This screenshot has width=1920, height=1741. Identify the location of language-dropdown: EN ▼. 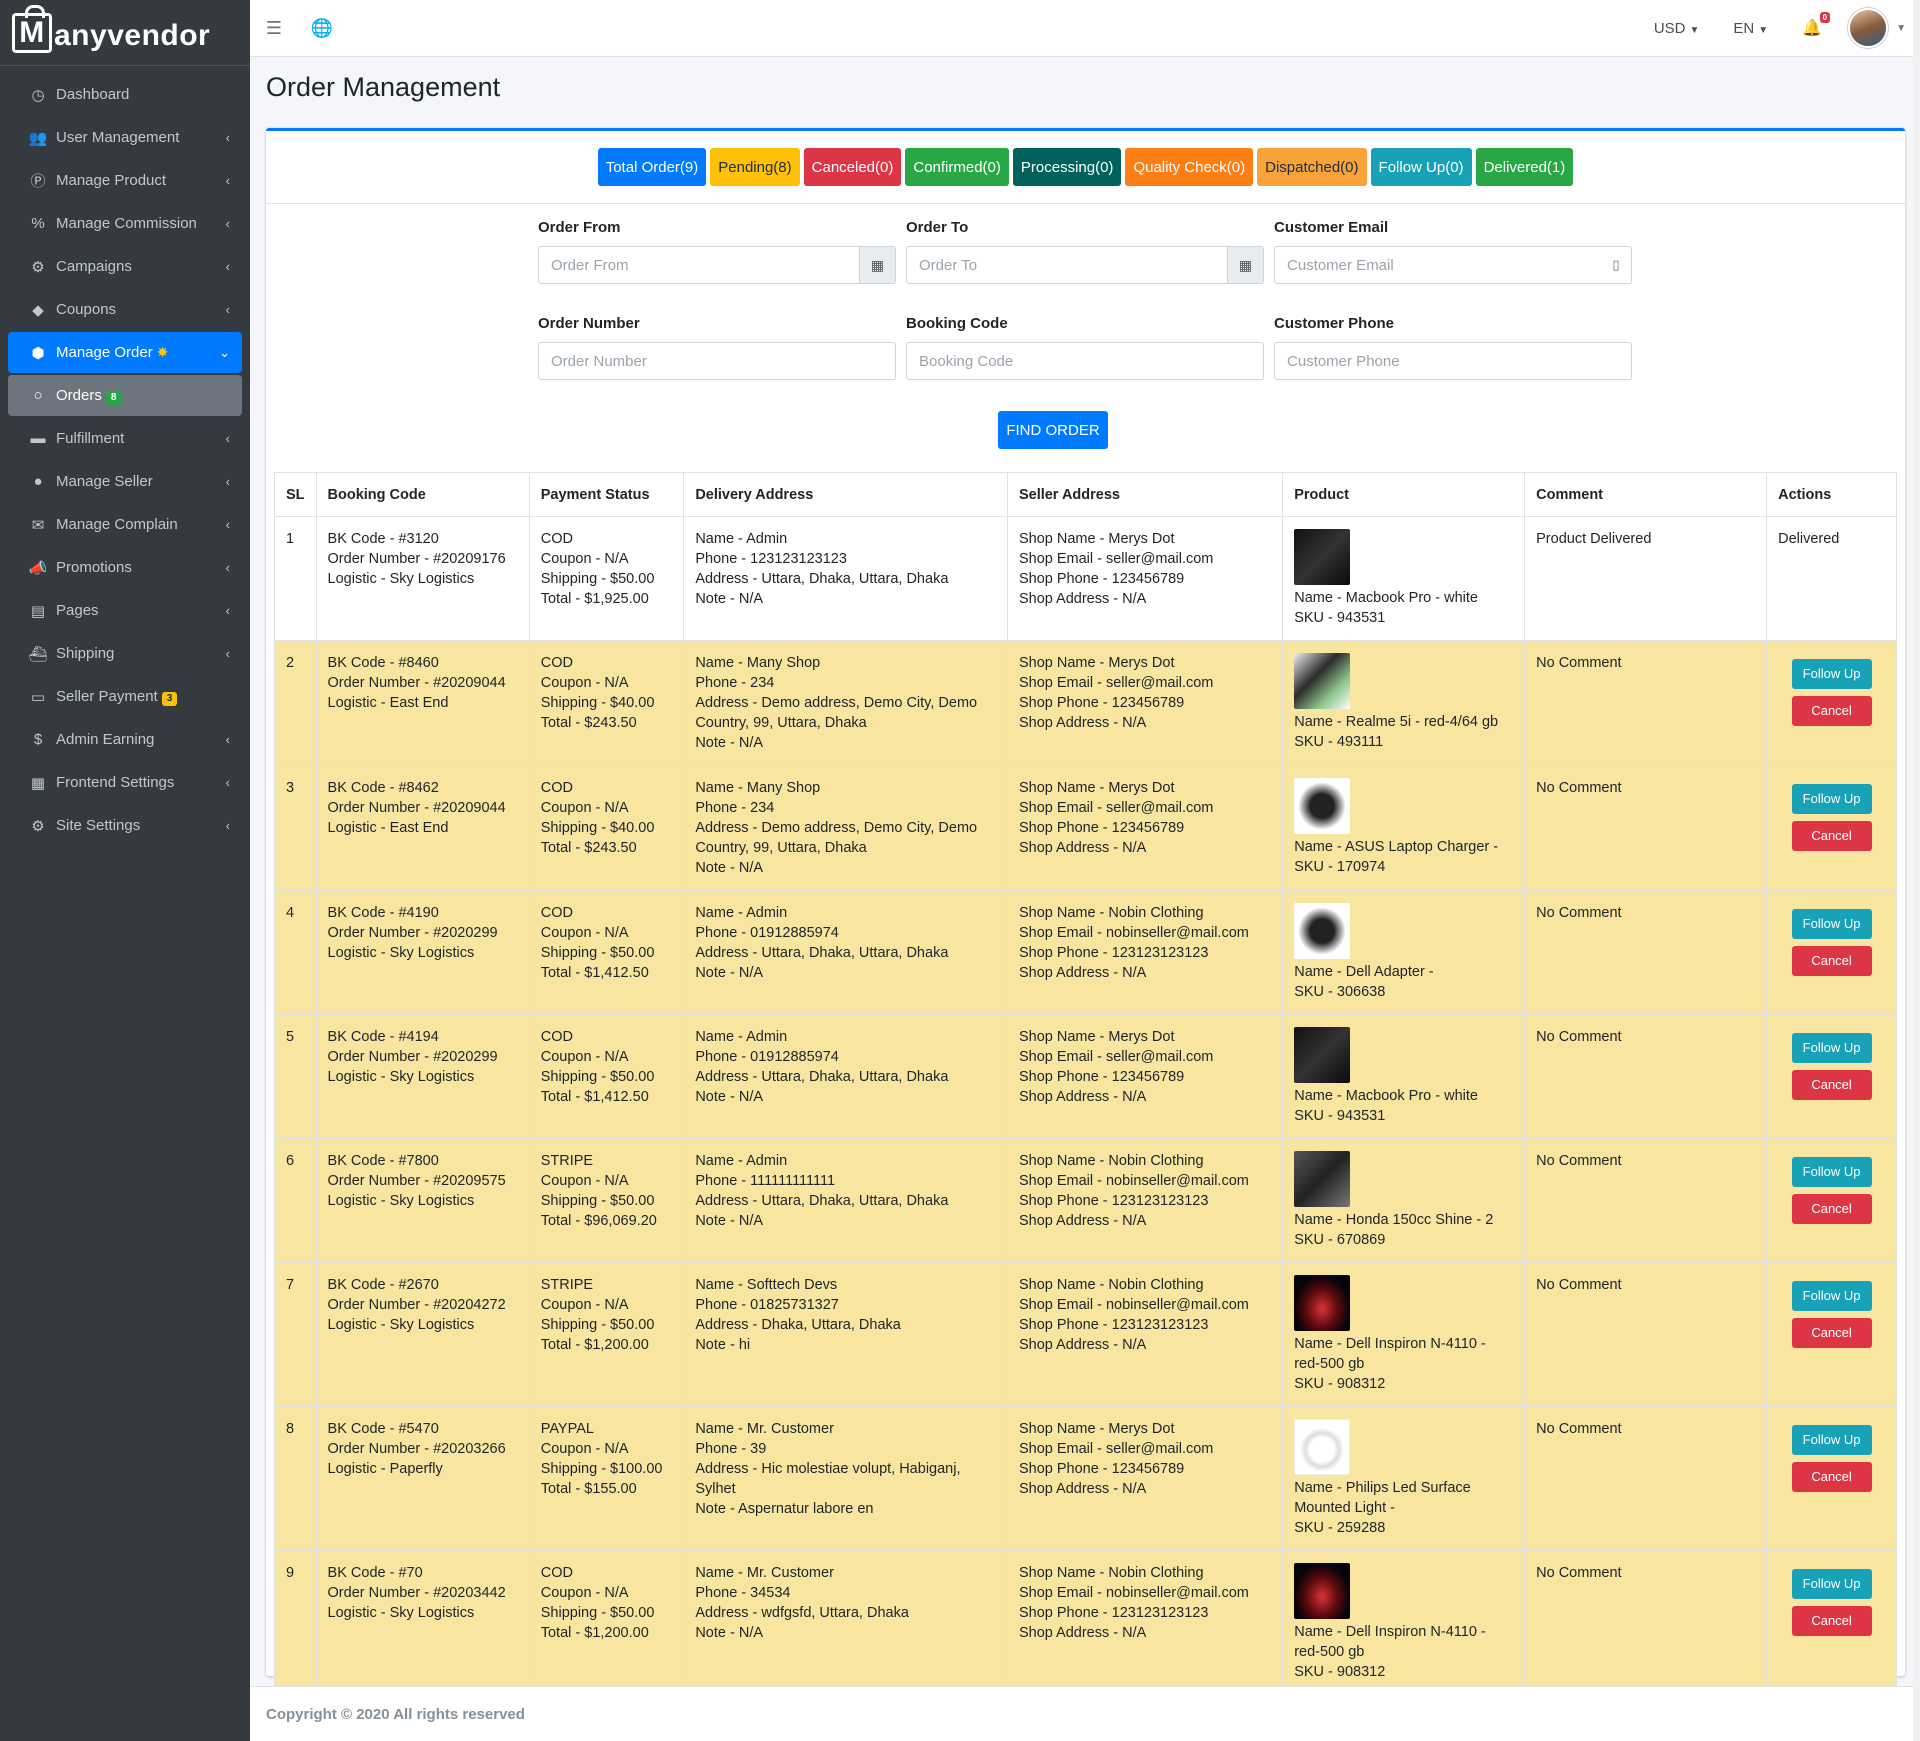
(1750, 28).